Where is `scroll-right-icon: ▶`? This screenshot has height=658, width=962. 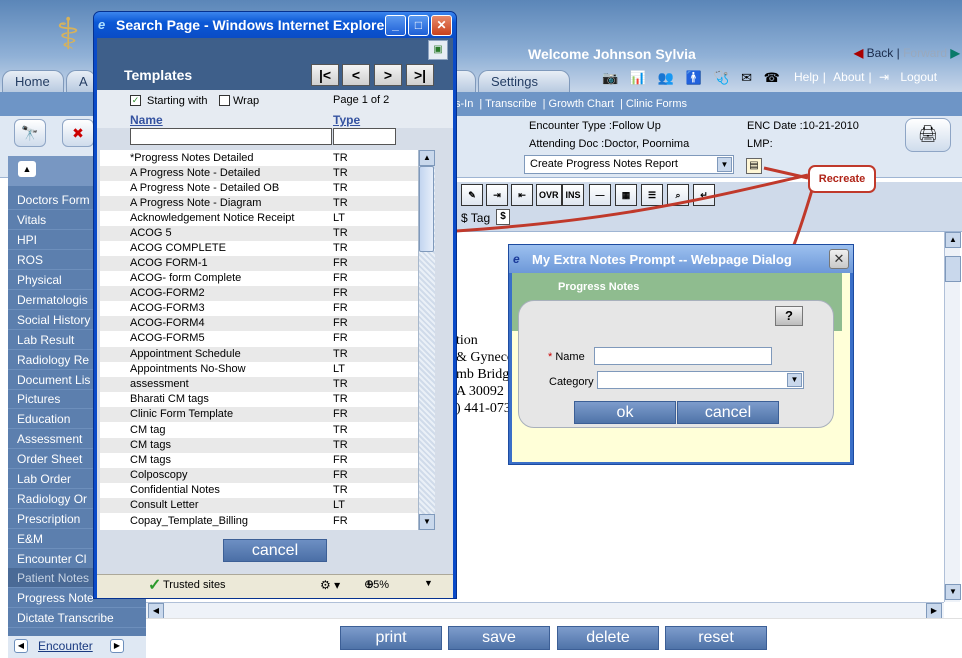
scroll-right-icon: ▶ is located at coordinates (934, 611).